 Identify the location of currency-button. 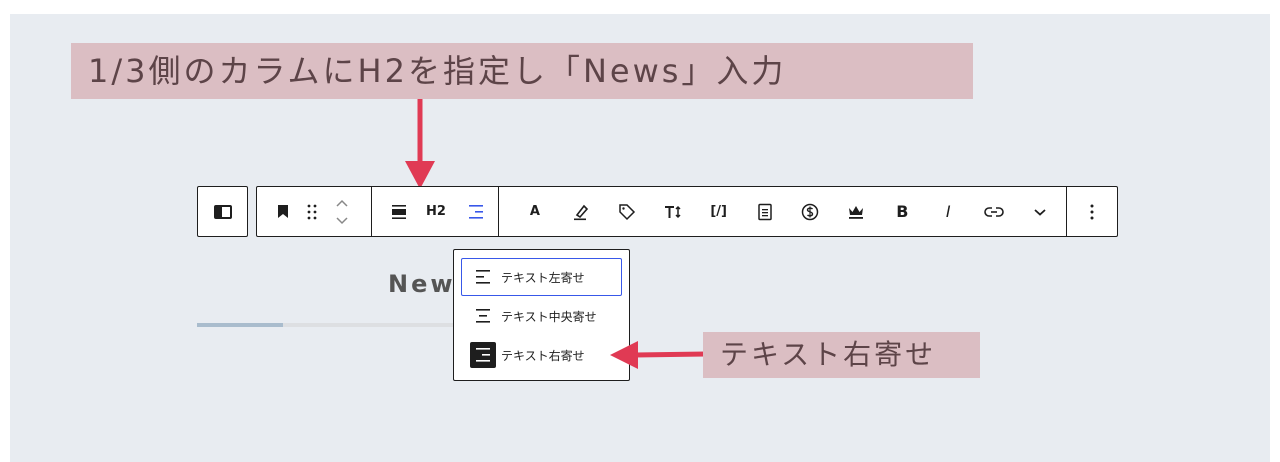
(811, 212).